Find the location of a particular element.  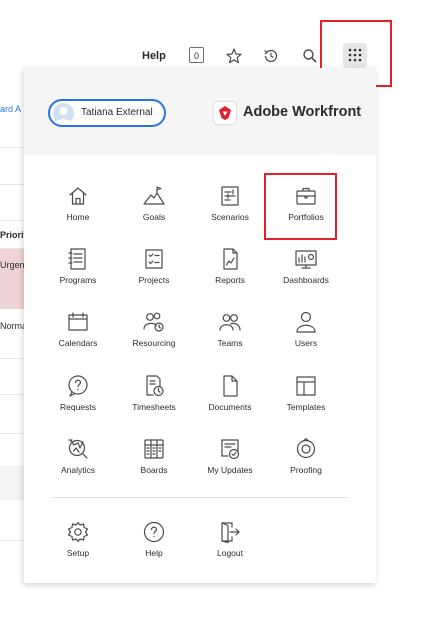

menu-item-logout: Logout is located at coordinates (230, 546).